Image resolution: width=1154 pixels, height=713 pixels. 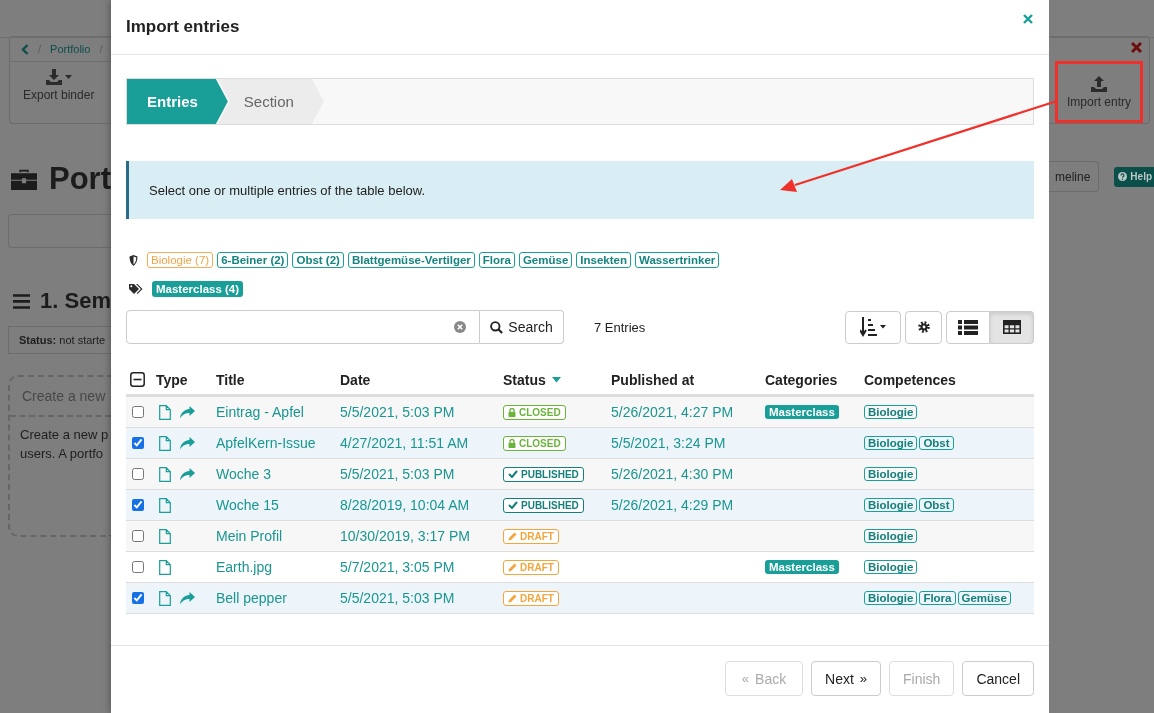 What do you see at coordinates (936, 505) in the screenshot?
I see `competence-tag: Obst` at bounding box center [936, 505].